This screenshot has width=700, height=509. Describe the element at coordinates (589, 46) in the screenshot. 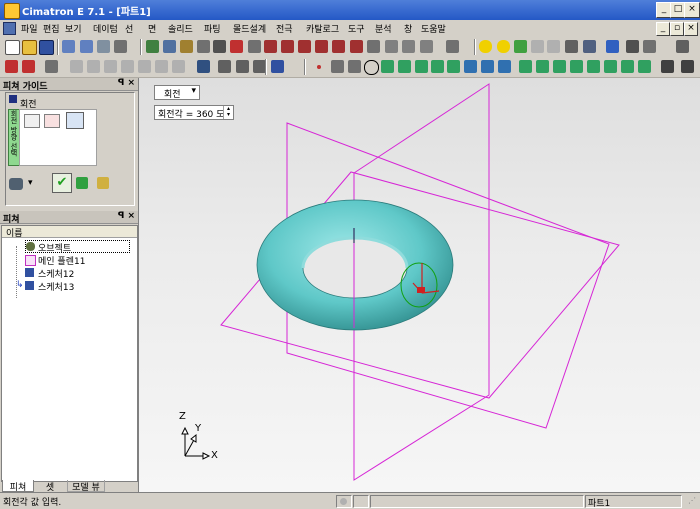

I see `grid-icon` at that location.